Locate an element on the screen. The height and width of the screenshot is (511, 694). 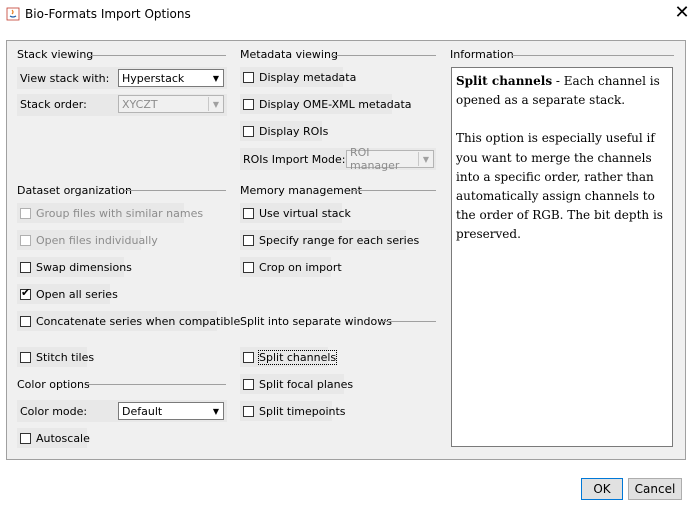
concatenate-series-label: Concatenate series when compatible is located at coordinates (138, 321).